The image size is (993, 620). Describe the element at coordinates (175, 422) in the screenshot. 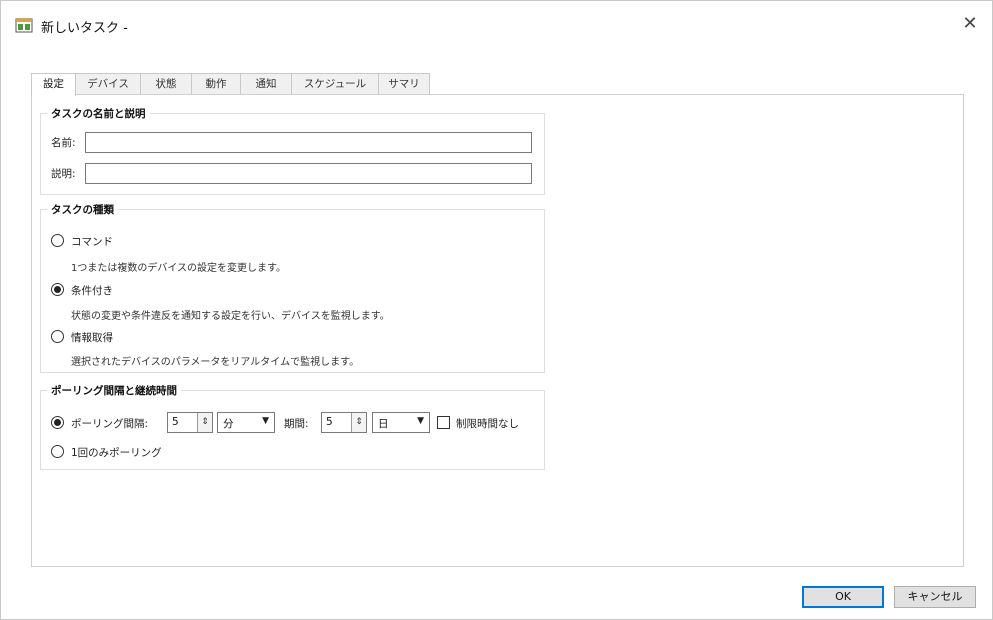

I see `interval-value: 5` at that location.